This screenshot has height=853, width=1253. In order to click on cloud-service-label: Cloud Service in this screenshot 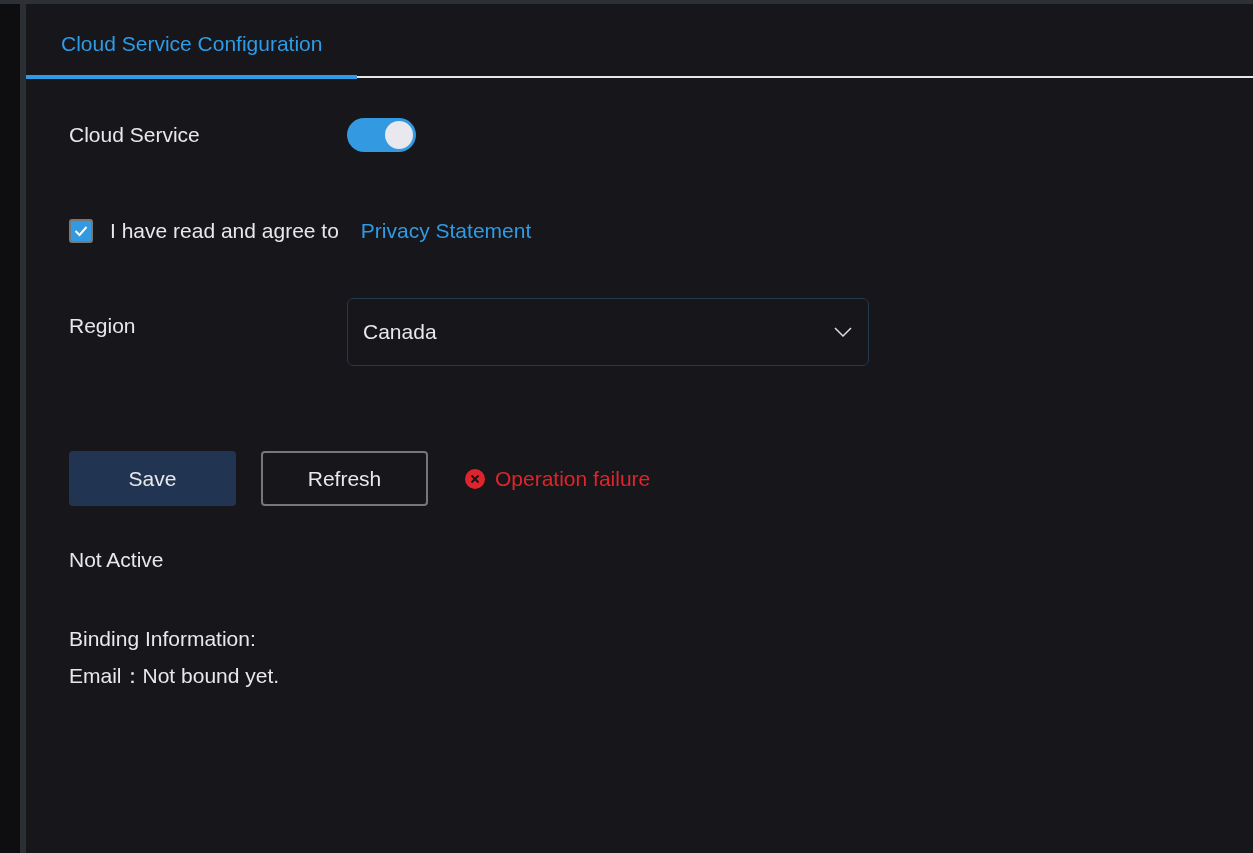, I will do `click(135, 135)`.